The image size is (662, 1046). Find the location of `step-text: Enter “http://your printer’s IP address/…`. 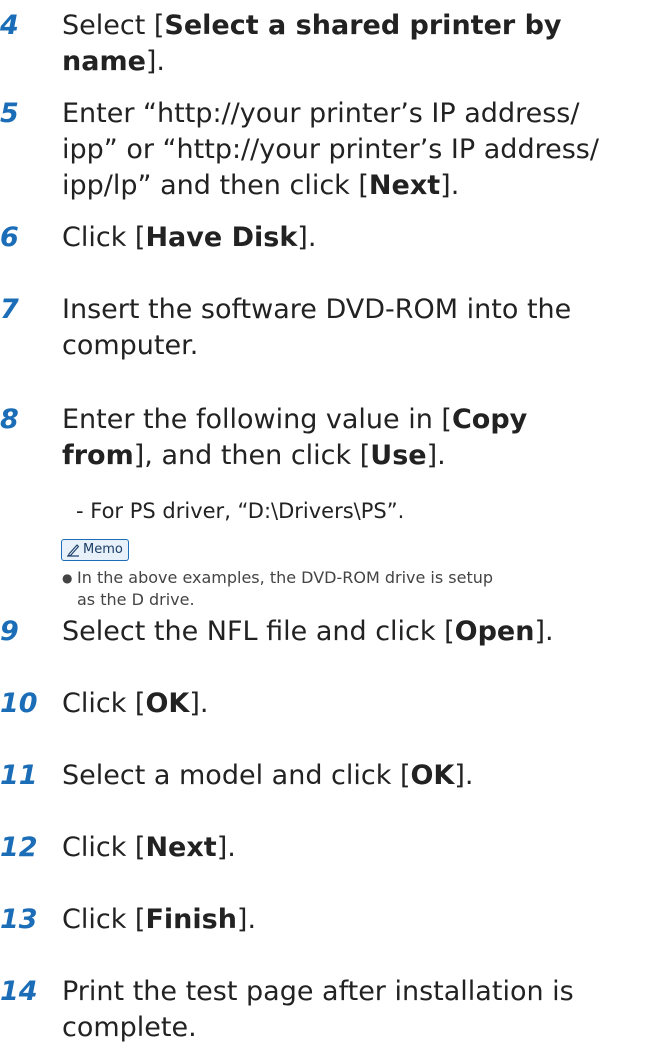

step-text: Enter “http://your printer’s IP address/… is located at coordinates (362, 150).